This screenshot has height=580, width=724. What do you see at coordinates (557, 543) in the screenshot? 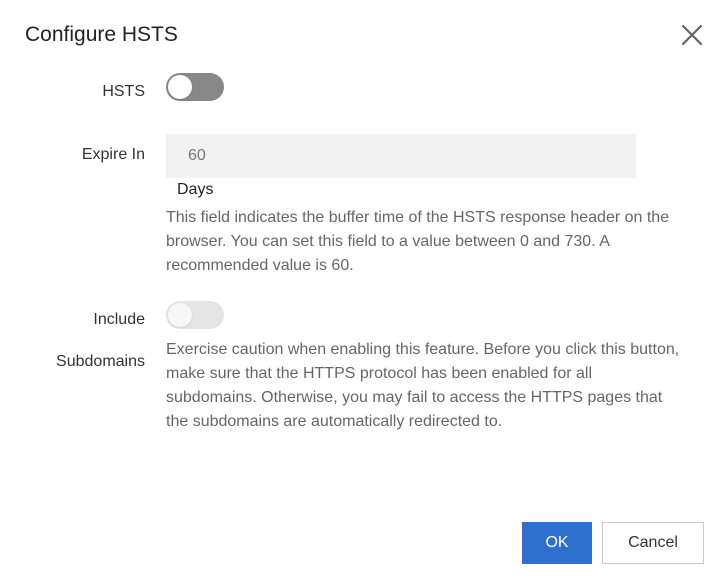
I see `ok-button: OK` at bounding box center [557, 543].